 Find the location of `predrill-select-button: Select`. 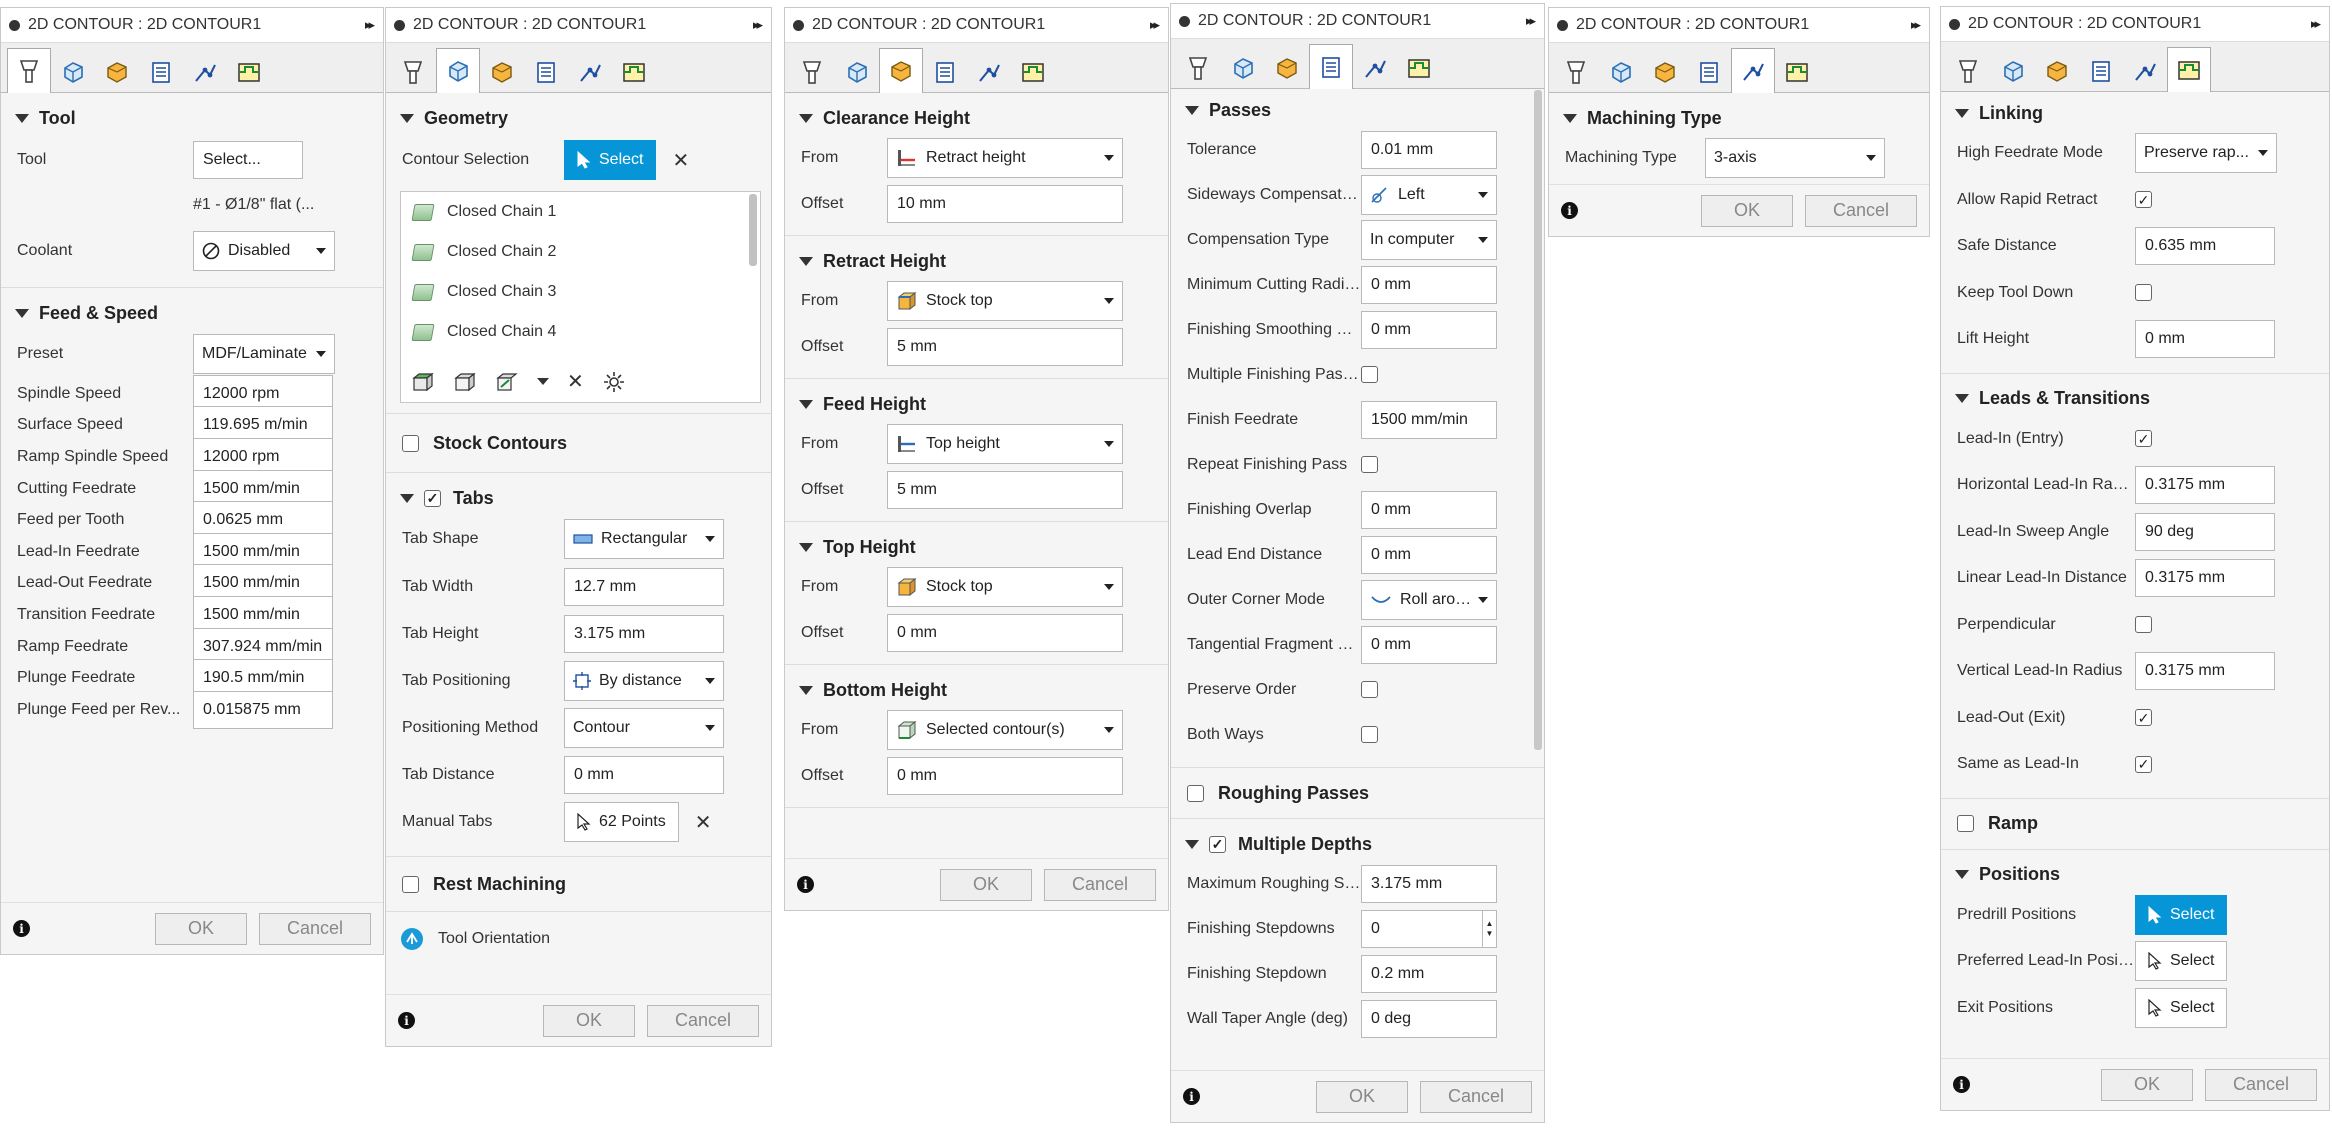

predrill-select-button: Select is located at coordinates (2181, 914).